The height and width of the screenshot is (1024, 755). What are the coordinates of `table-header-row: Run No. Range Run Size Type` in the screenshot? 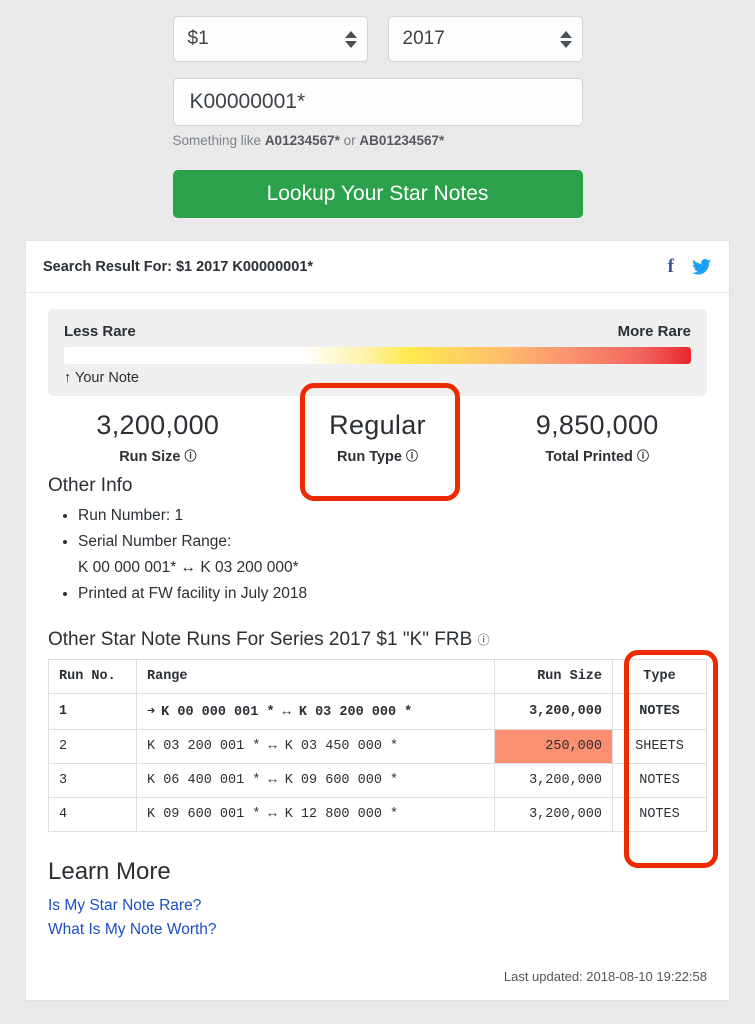 It's located at (377, 676).